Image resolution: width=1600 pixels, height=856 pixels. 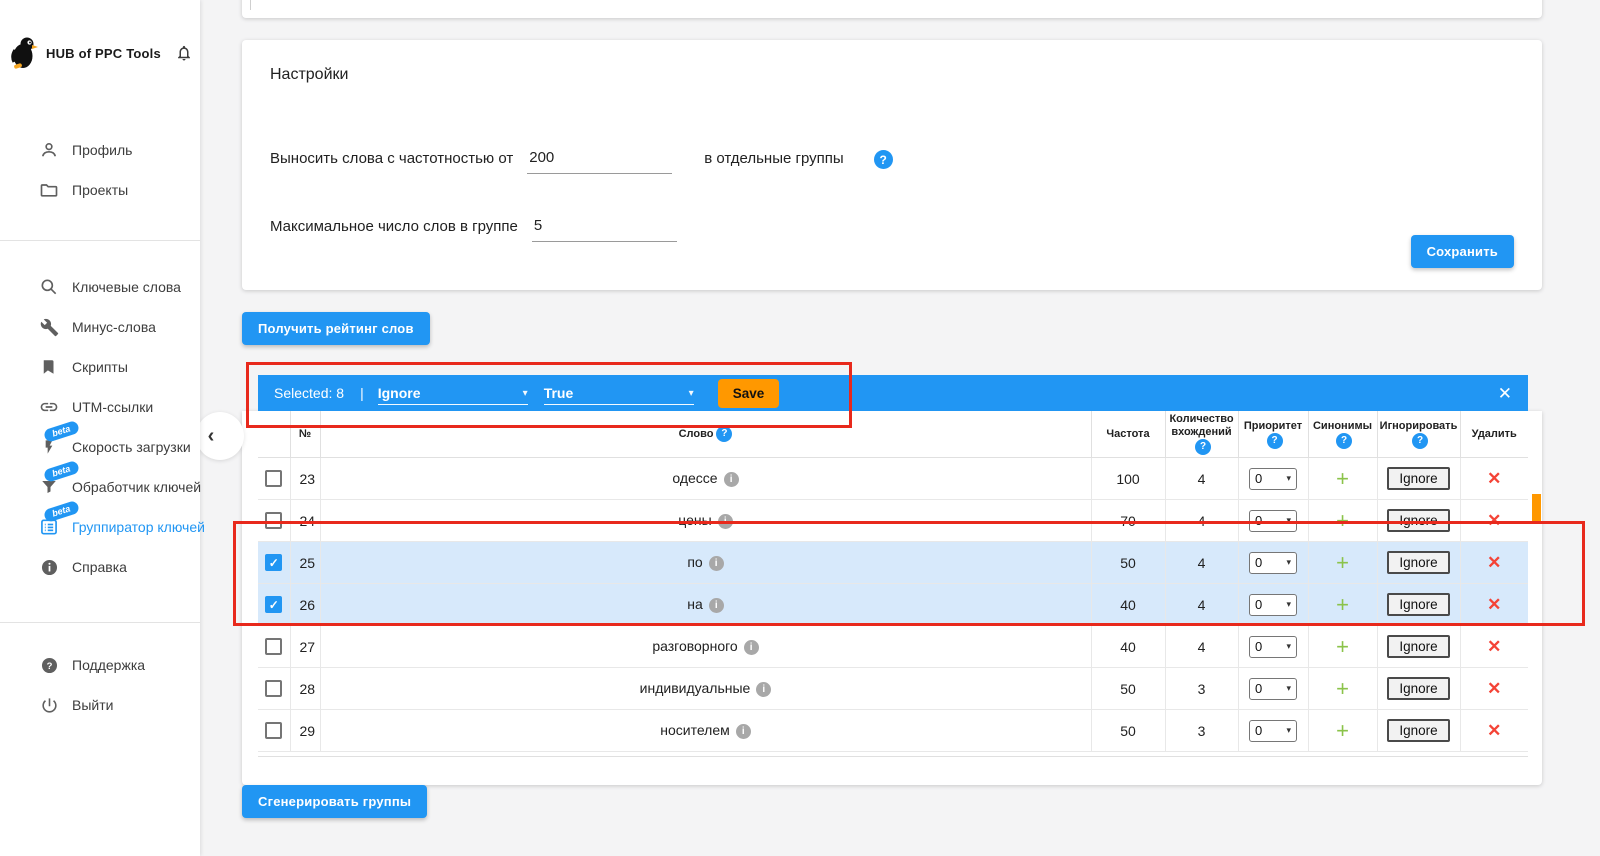 What do you see at coordinates (1505, 393) in the screenshot?
I see `close-icon: ✕` at bounding box center [1505, 393].